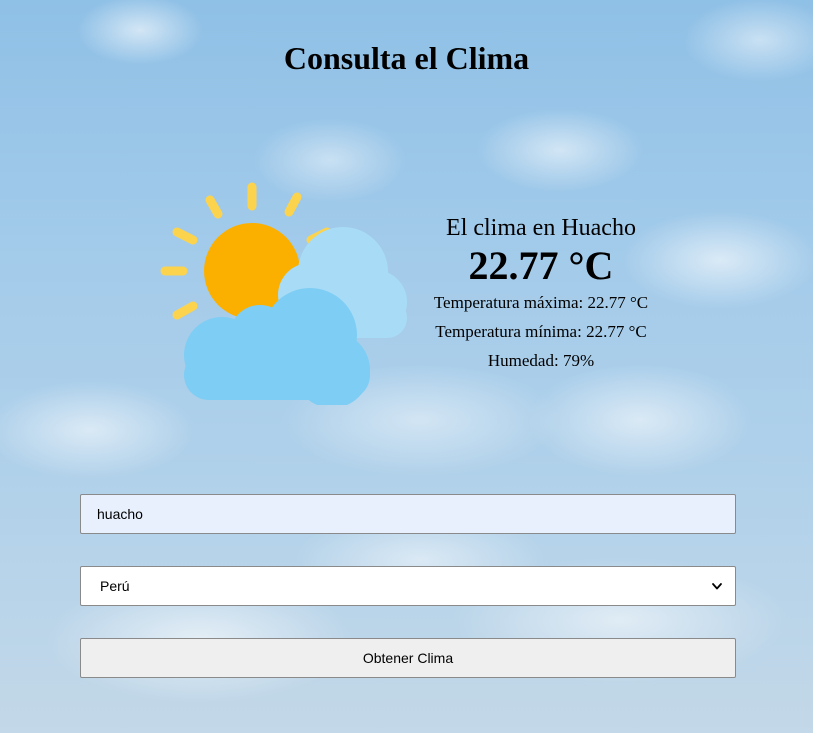 The width and height of the screenshot is (813, 733). I want to click on get-weather-button: Obtener Clima, so click(408, 658).